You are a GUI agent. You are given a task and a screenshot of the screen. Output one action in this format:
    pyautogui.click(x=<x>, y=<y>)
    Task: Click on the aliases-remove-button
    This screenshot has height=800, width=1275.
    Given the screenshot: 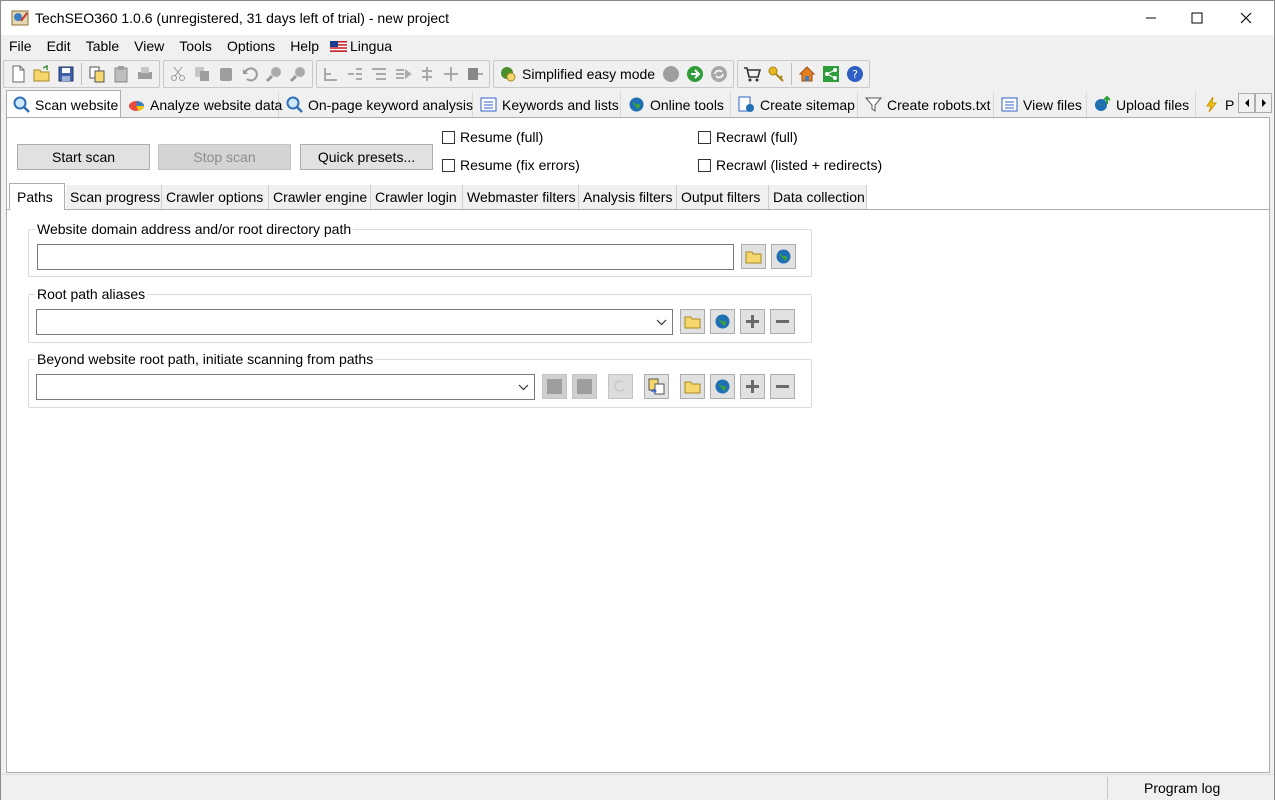 What is the action you would take?
    pyautogui.click(x=782, y=321)
    